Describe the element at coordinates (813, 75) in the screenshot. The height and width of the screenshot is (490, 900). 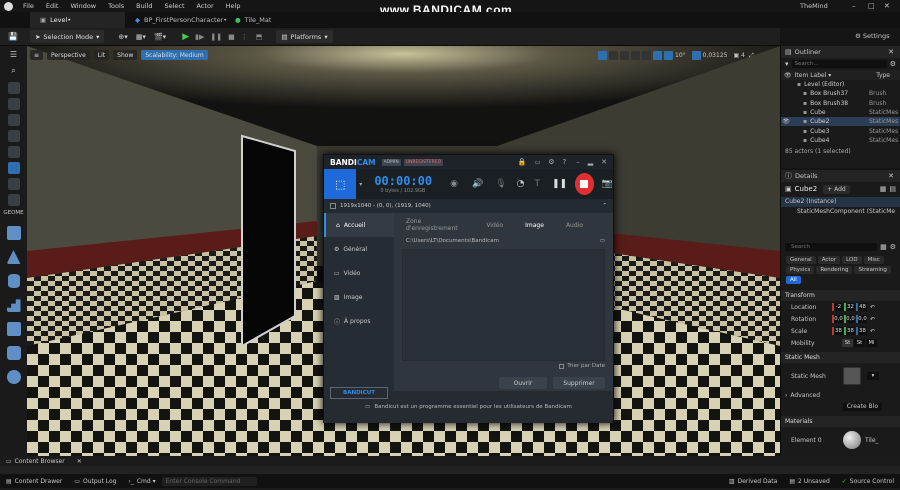
I see `item-label-column: Item Label ▾` at that location.